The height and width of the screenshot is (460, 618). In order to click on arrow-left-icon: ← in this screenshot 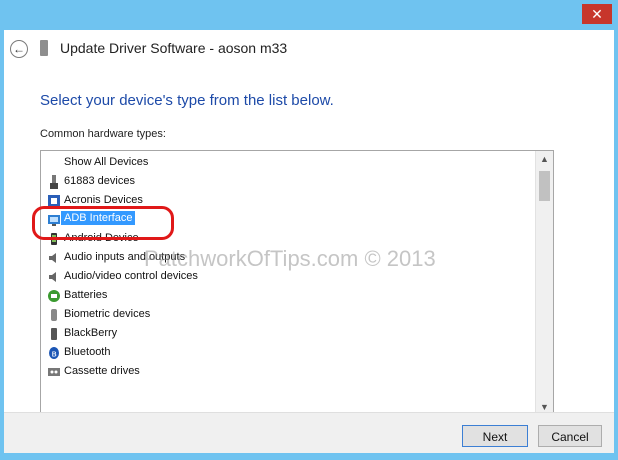, I will do `click(19, 49)`.